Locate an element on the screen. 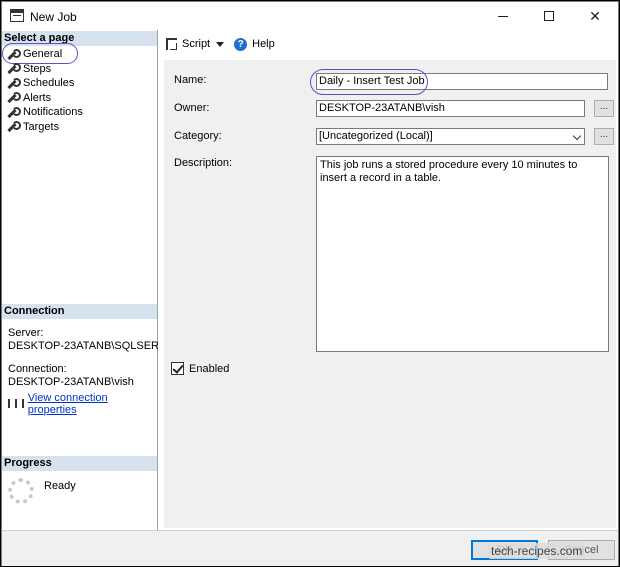 The width and height of the screenshot is (620, 567). page-item-schedules: Schedules is located at coordinates (44, 83).